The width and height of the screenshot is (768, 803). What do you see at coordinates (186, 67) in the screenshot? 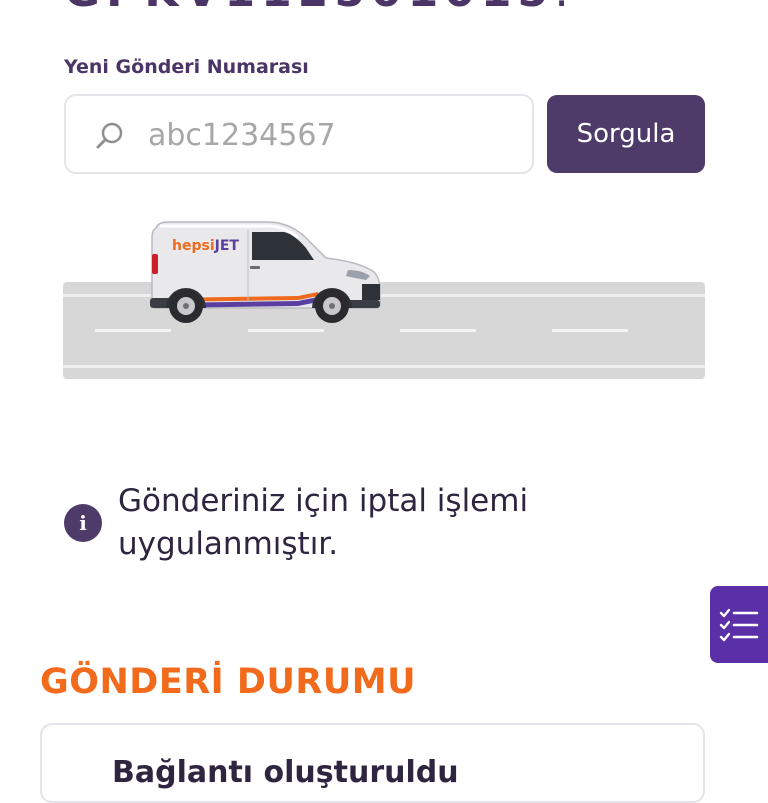
I see `new-shipment-number-label: Yeni Gönderi Numarası` at bounding box center [186, 67].